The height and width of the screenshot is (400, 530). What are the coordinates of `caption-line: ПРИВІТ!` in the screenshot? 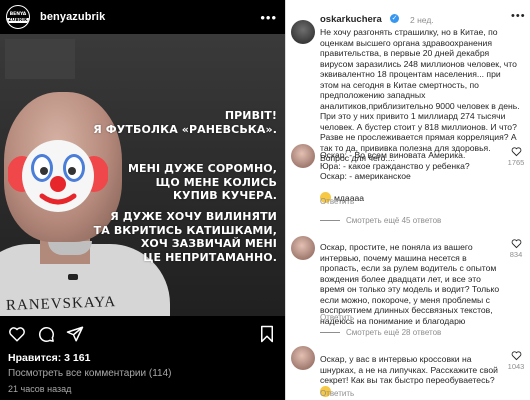 It's located at (250, 115).